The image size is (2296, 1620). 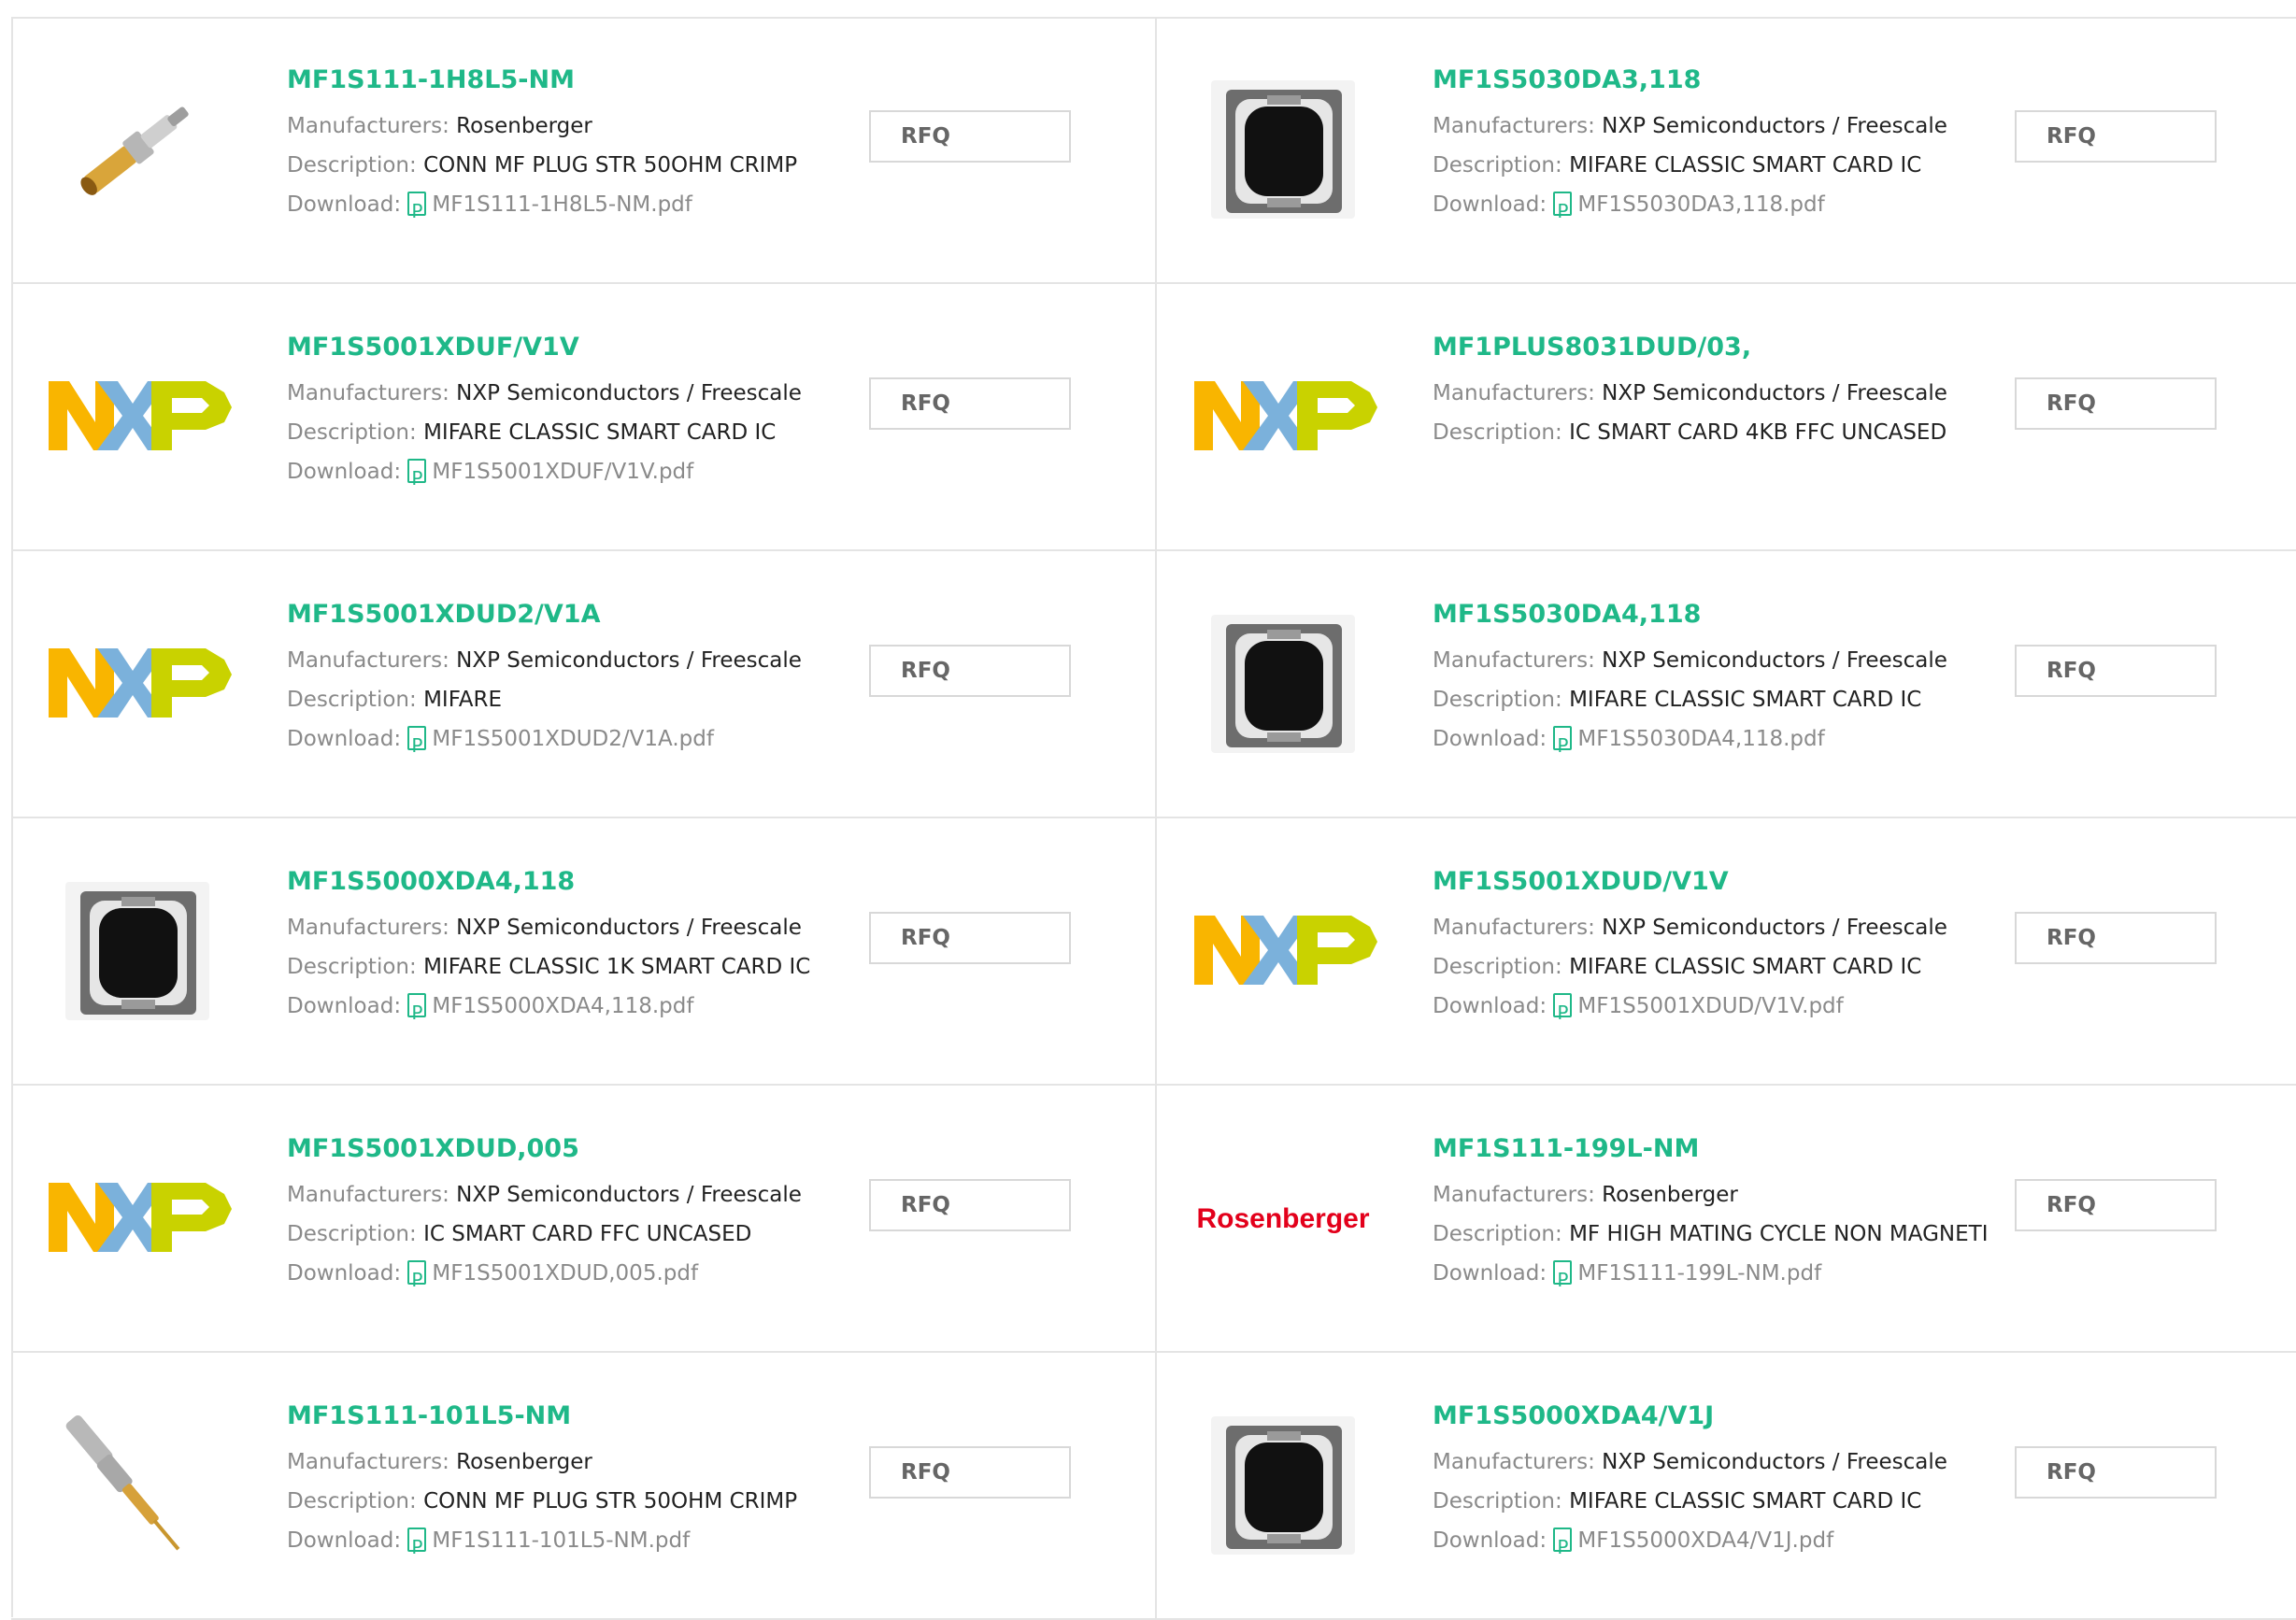 What do you see at coordinates (562, 472) in the screenshot?
I see `datasheet-link: MF1S5001XDUF/V1V.pdf` at bounding box center [562, 472].